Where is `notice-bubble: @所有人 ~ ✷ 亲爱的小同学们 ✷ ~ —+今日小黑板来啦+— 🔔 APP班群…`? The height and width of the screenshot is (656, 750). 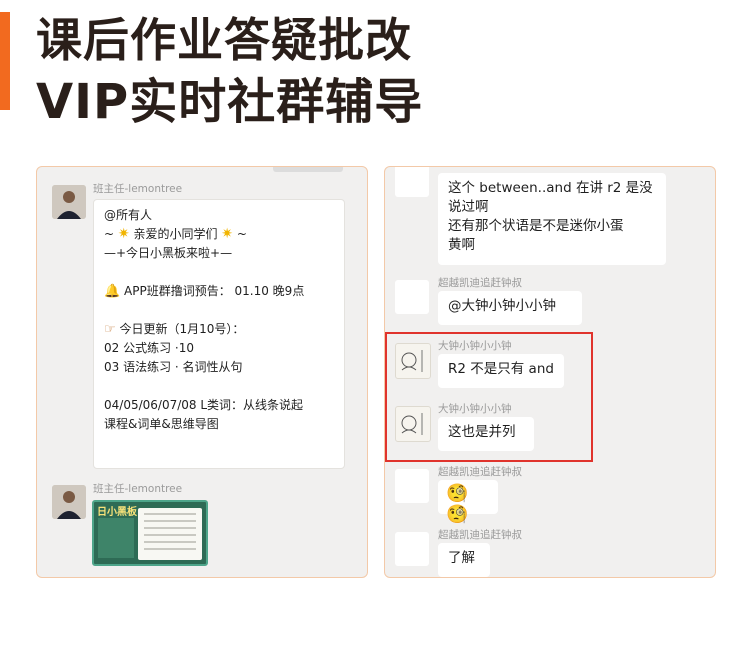 notice-bubble: @所有人 ~ ✷ 亲爱的小同学们 ✷ ~ —+今日小黑板来啦+— 🔔 APP班群… is located at coordinates (219, 334).